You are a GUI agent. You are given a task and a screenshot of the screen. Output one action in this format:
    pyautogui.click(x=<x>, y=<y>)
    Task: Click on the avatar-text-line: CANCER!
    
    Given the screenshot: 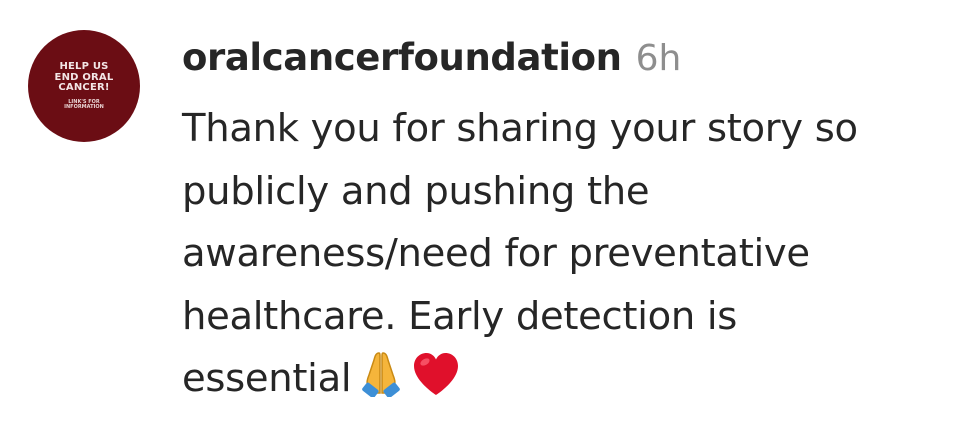 What is the action you would take?
    pyautogui.click(x=84, y=87)
    